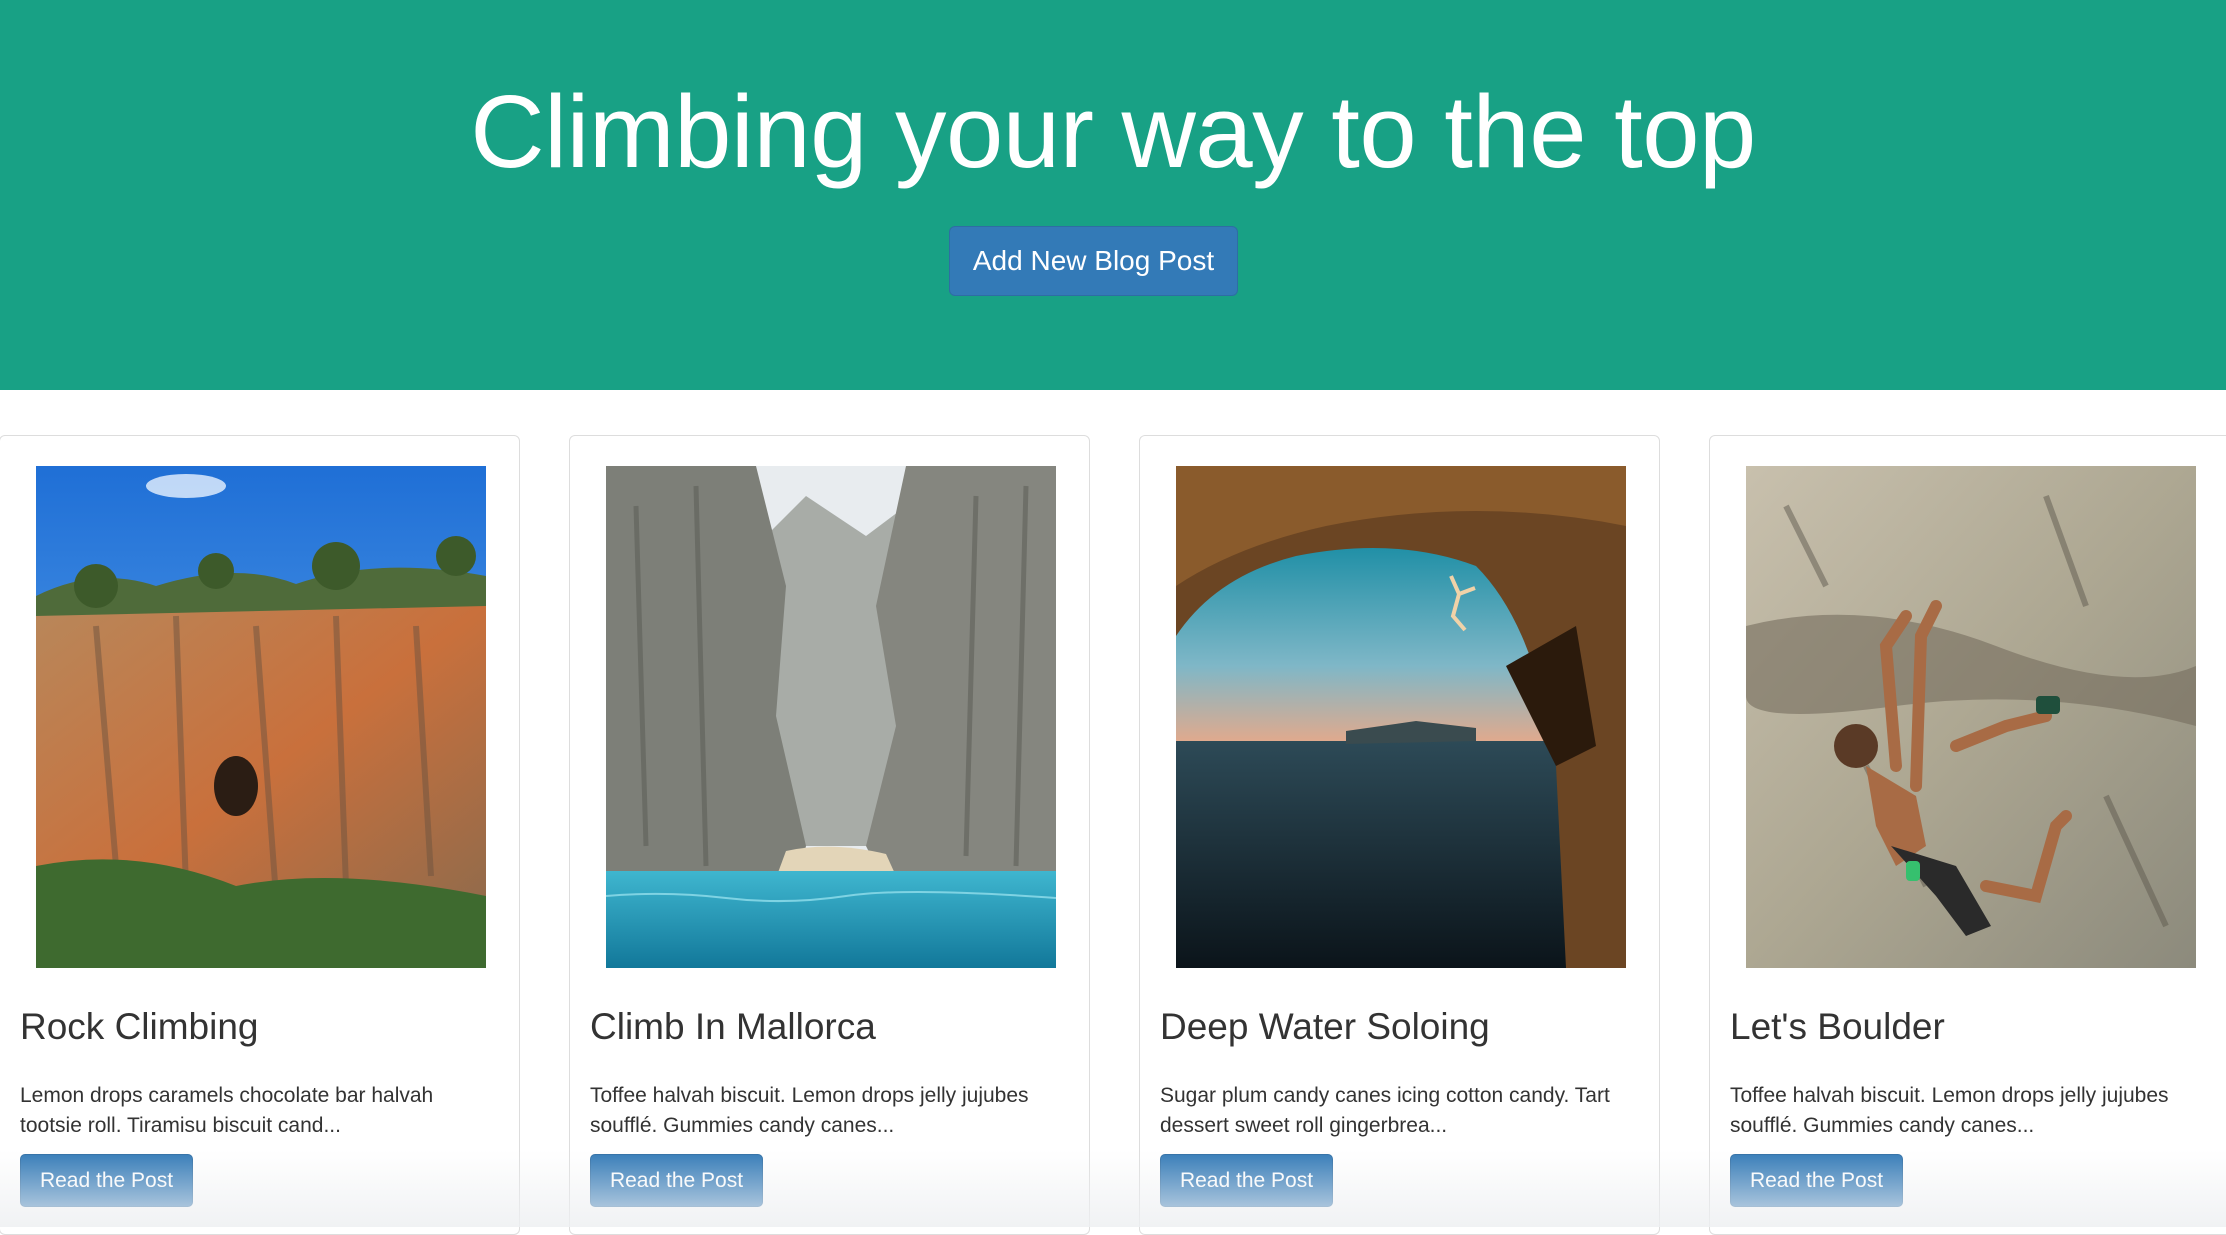 This screenshot has height=1235, width=2226. I want to click on post-image-gorge-beach, so click(831, 717).